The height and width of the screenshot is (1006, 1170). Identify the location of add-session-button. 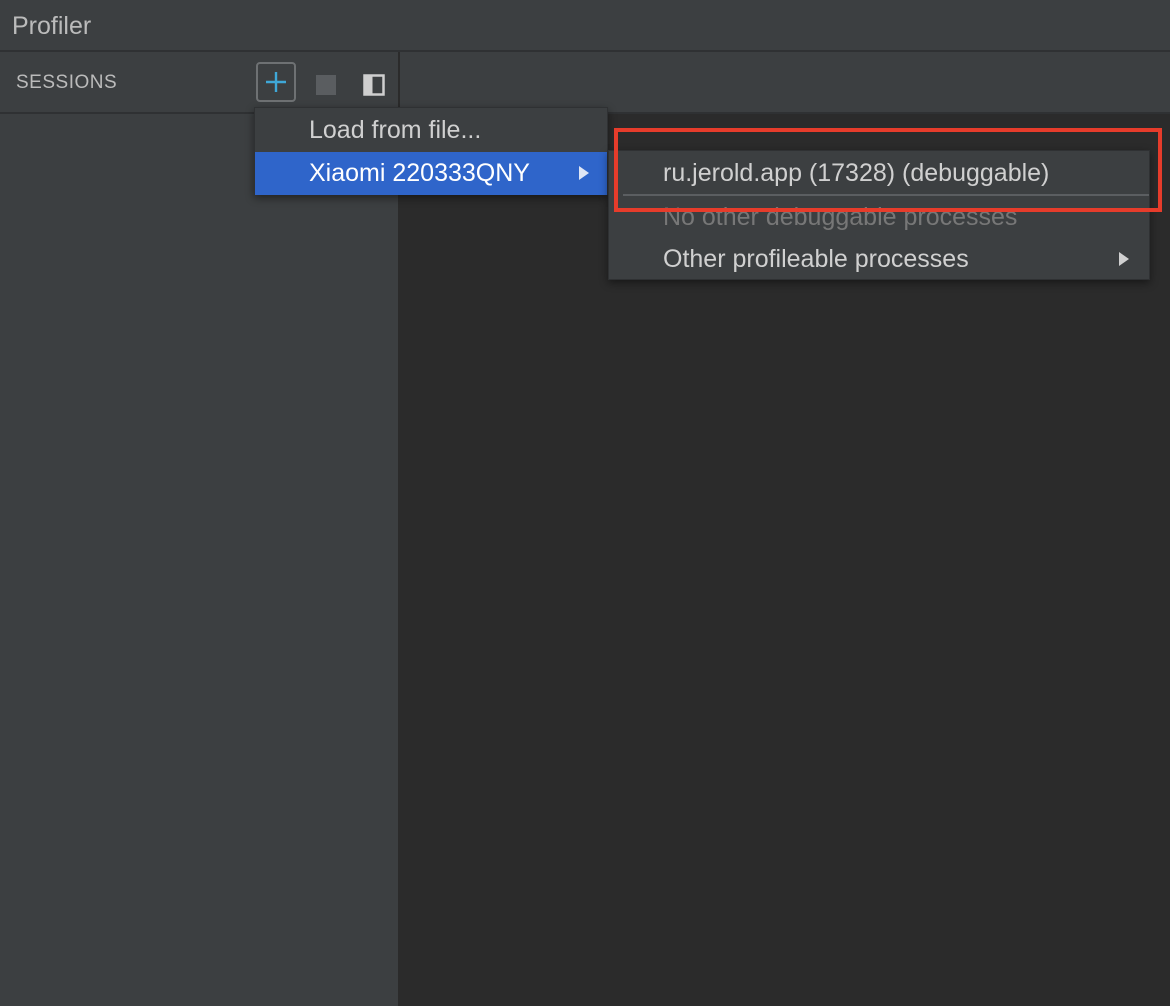
(276, 82).